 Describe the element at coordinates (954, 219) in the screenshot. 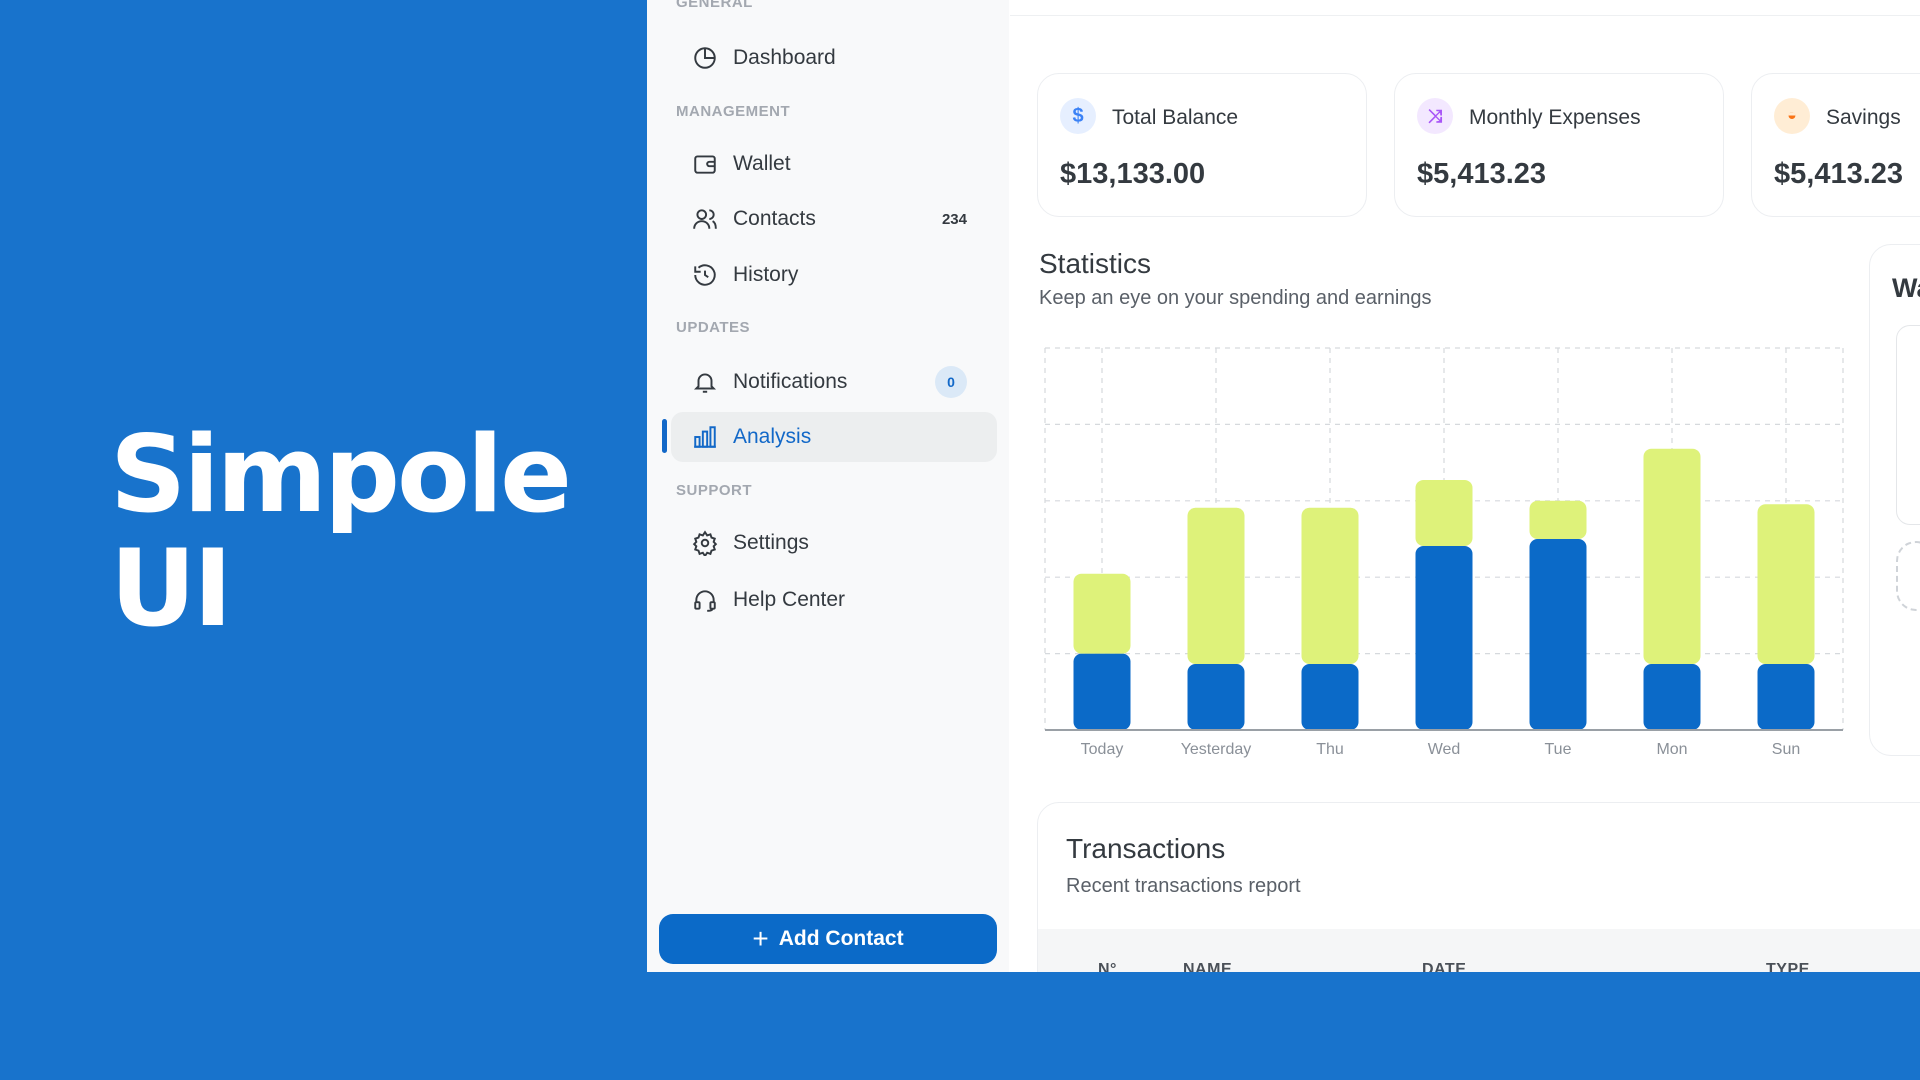

I see `contacts-count: 234` at that location.